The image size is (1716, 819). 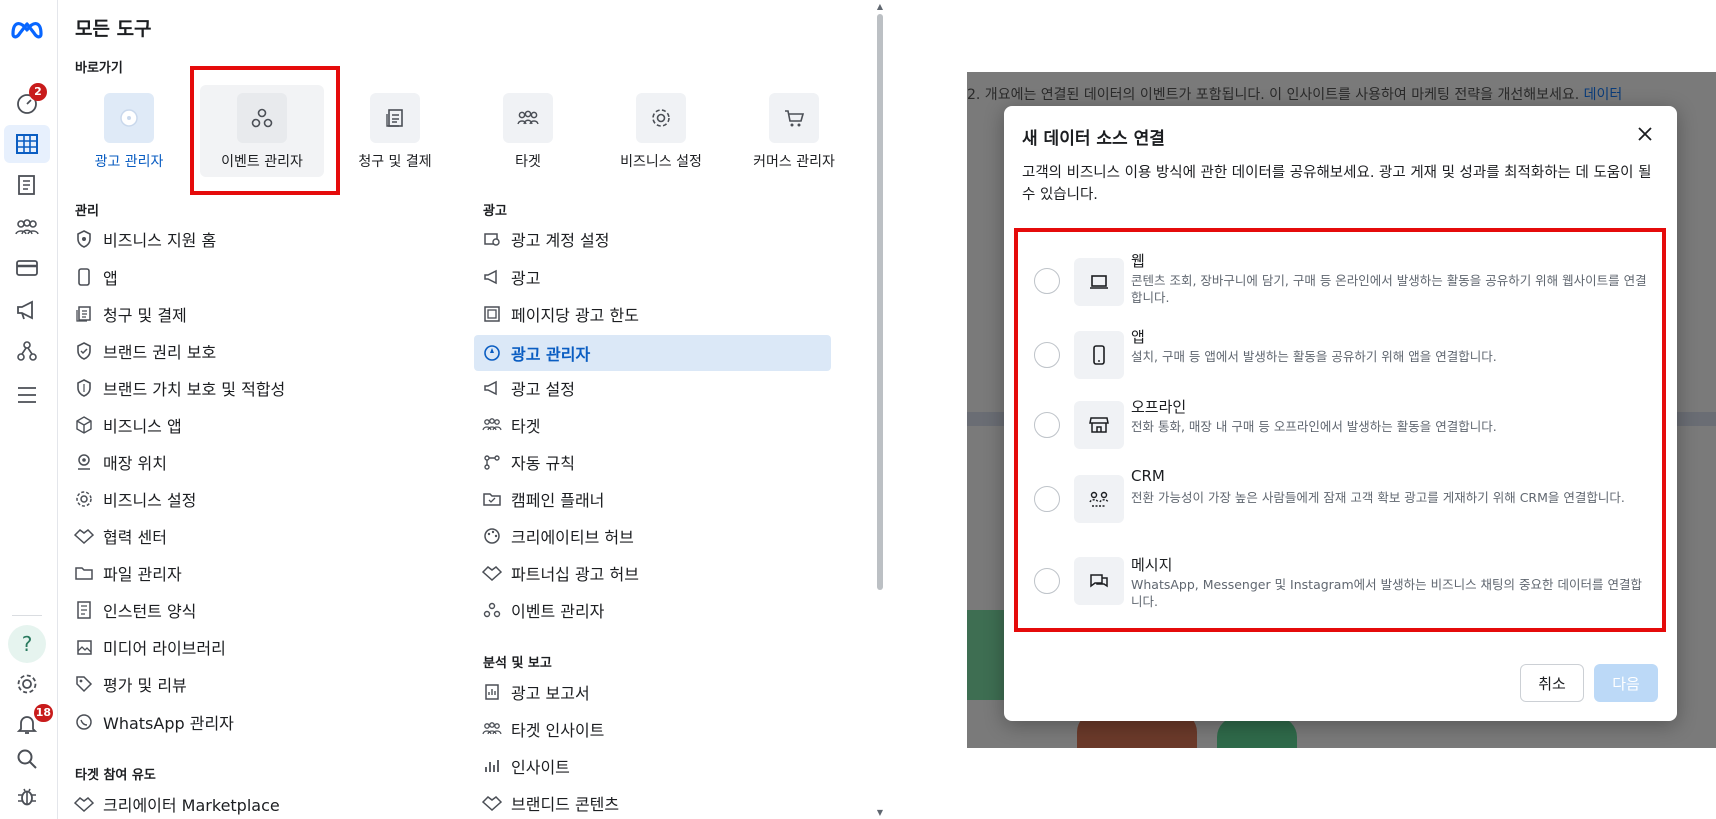 What do you see at coordinates (27, 644) in the screenshot?
I see `help-icon: ?` at bounding box center [27, 644].